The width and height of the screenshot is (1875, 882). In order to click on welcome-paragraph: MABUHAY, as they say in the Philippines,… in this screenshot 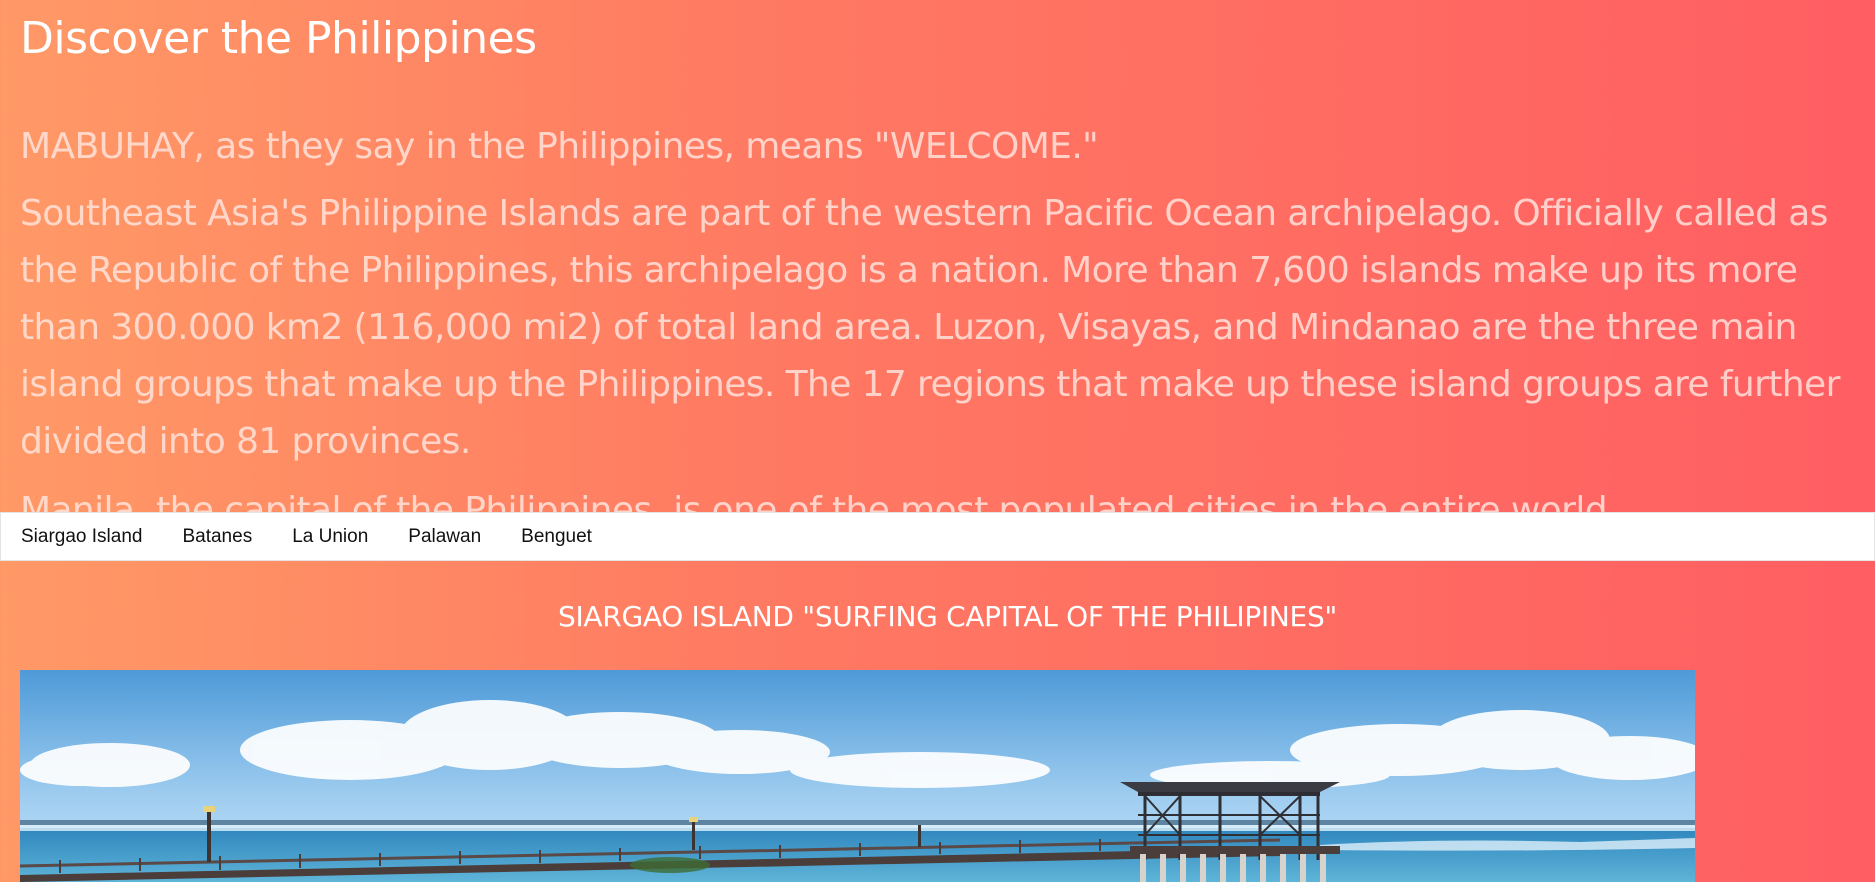, I will do `click(559, 146)`.